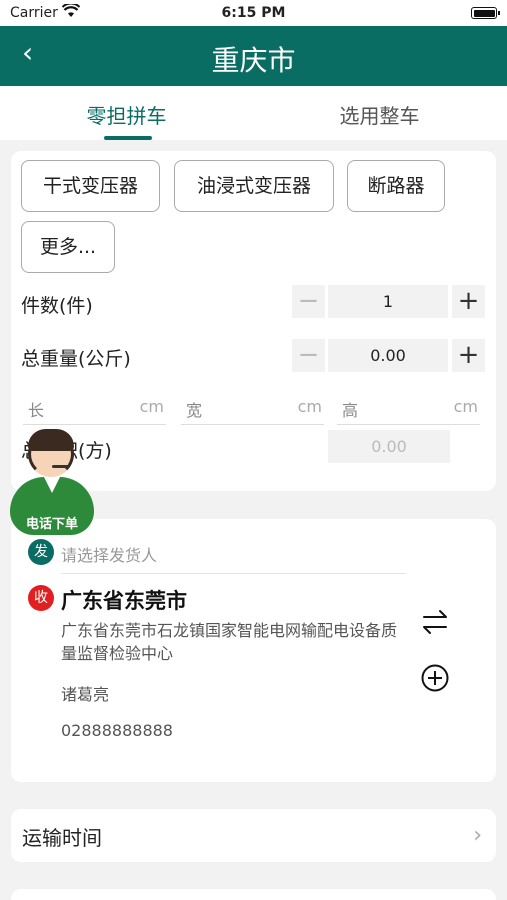  Describe the element at coordinates (128, 138) in the screenshot. I see `active-tab-indicator` at that location.